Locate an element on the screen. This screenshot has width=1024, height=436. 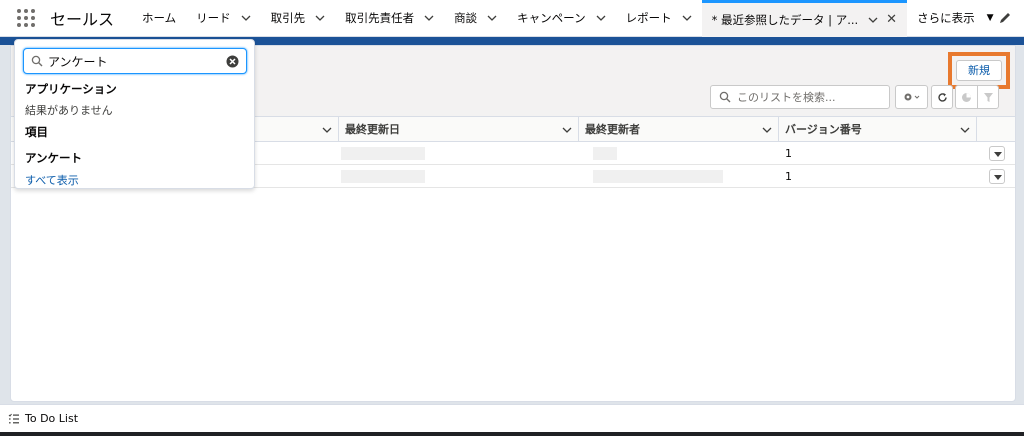
column-header-version-number: バージョン番号 is located at coordinates (878, 129).